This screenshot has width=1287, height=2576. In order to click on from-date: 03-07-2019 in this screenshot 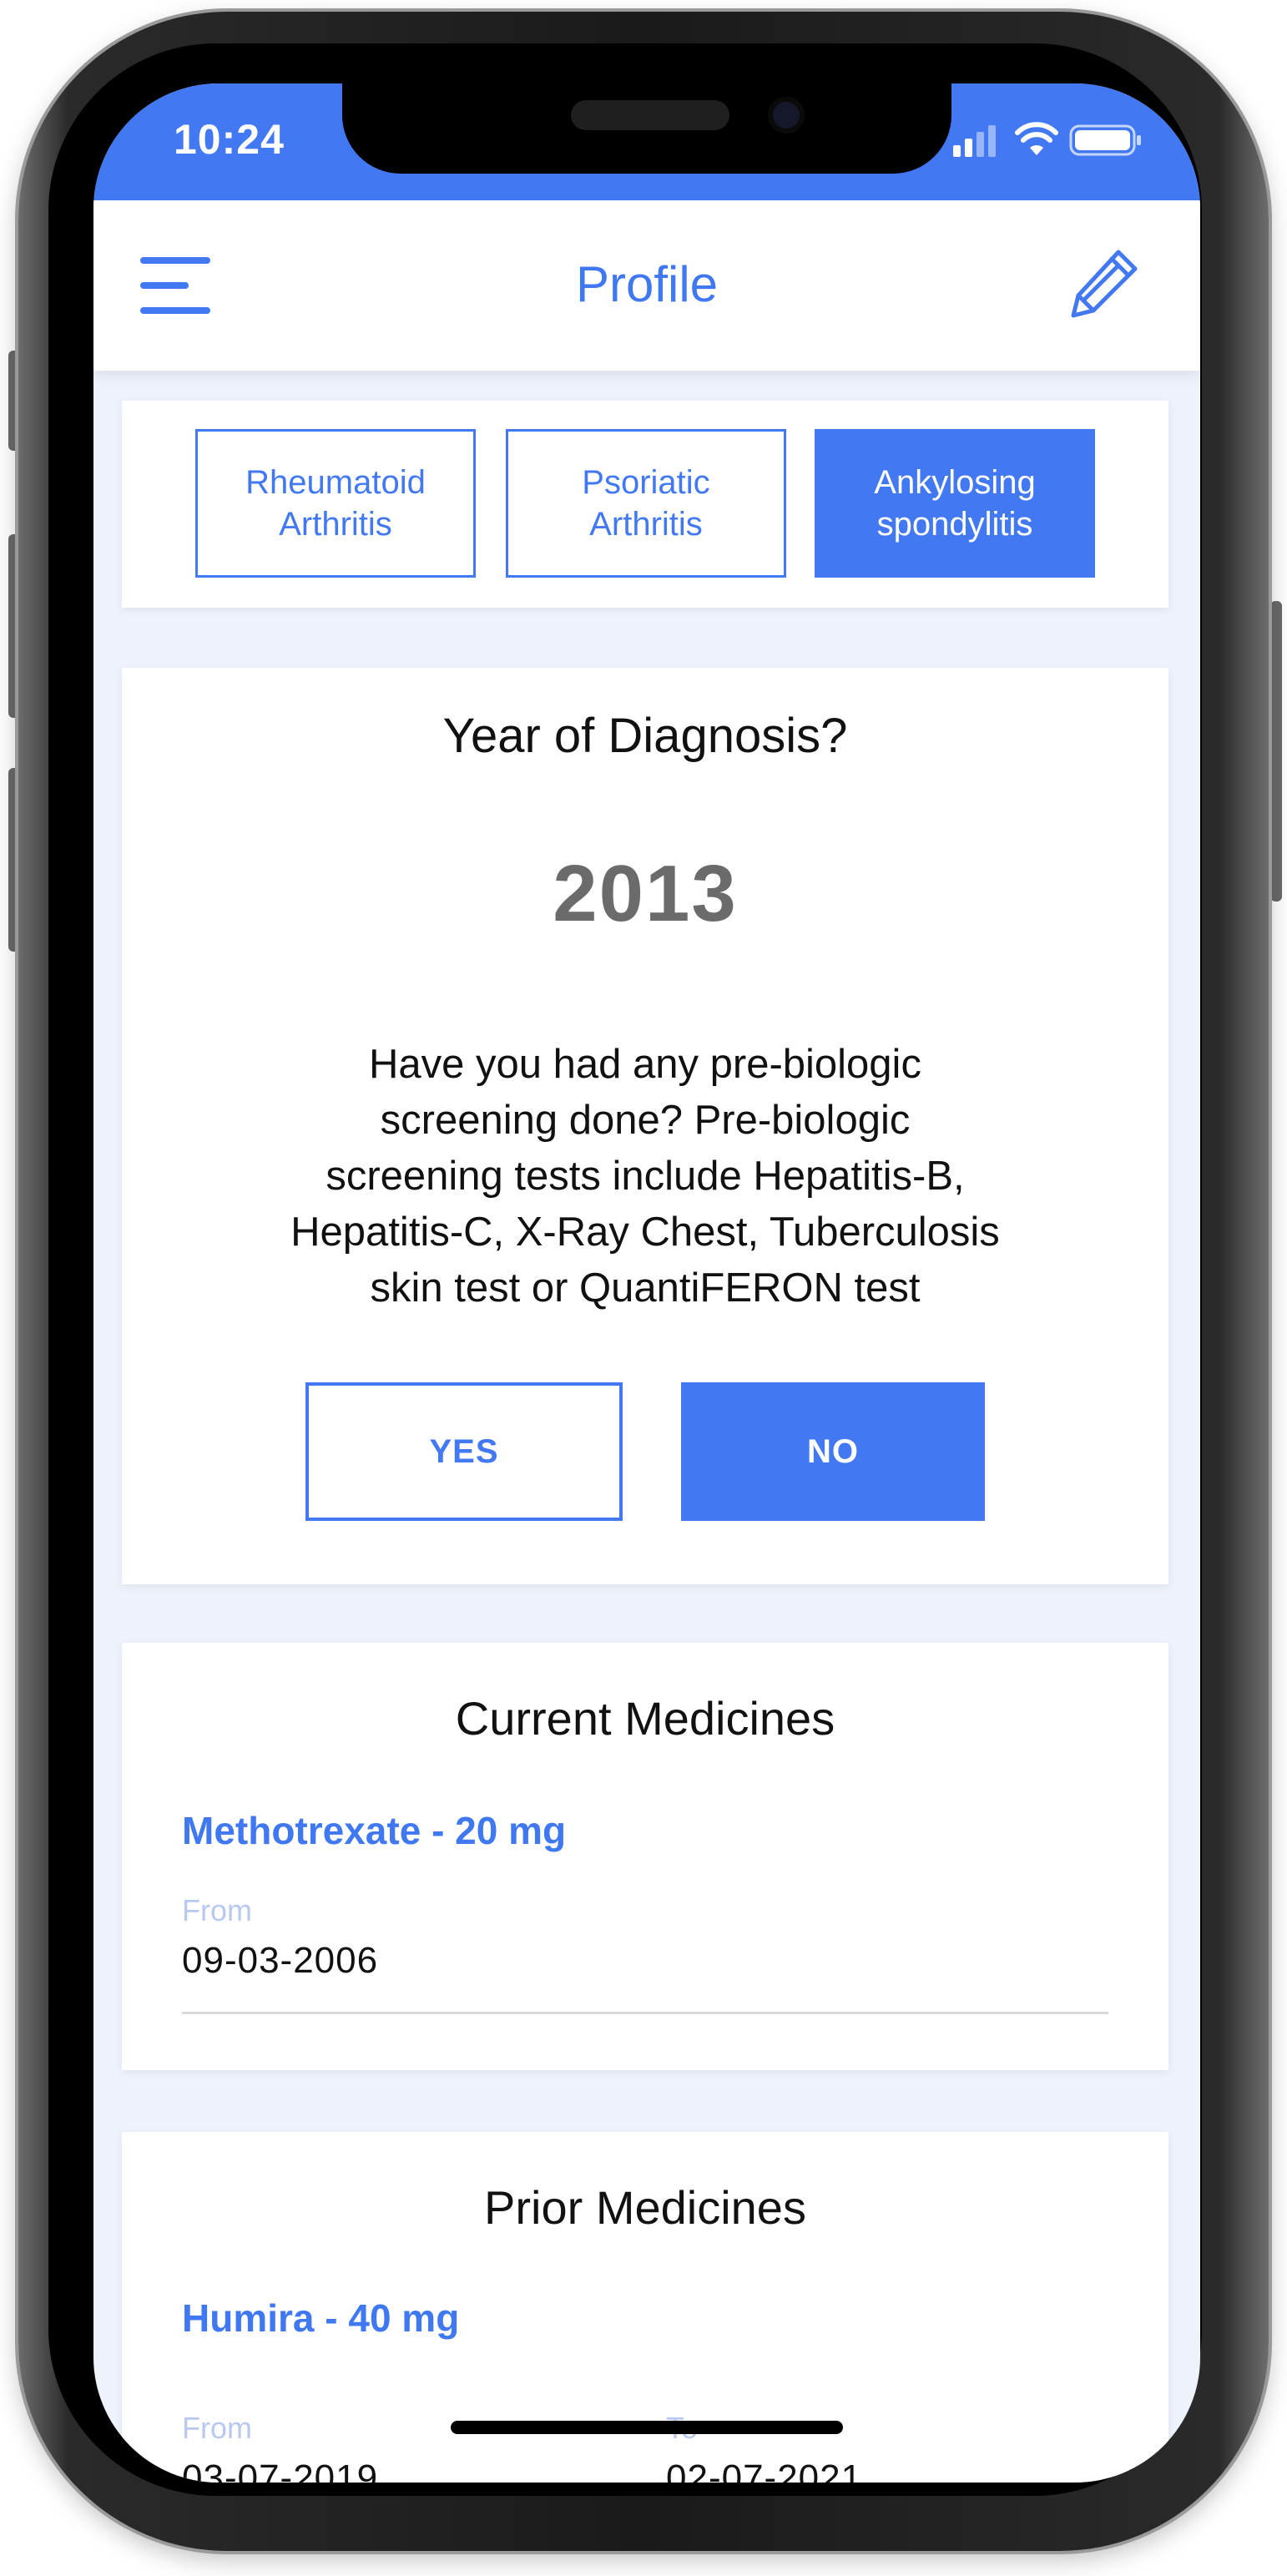, I will do `click(280, 2470)`.